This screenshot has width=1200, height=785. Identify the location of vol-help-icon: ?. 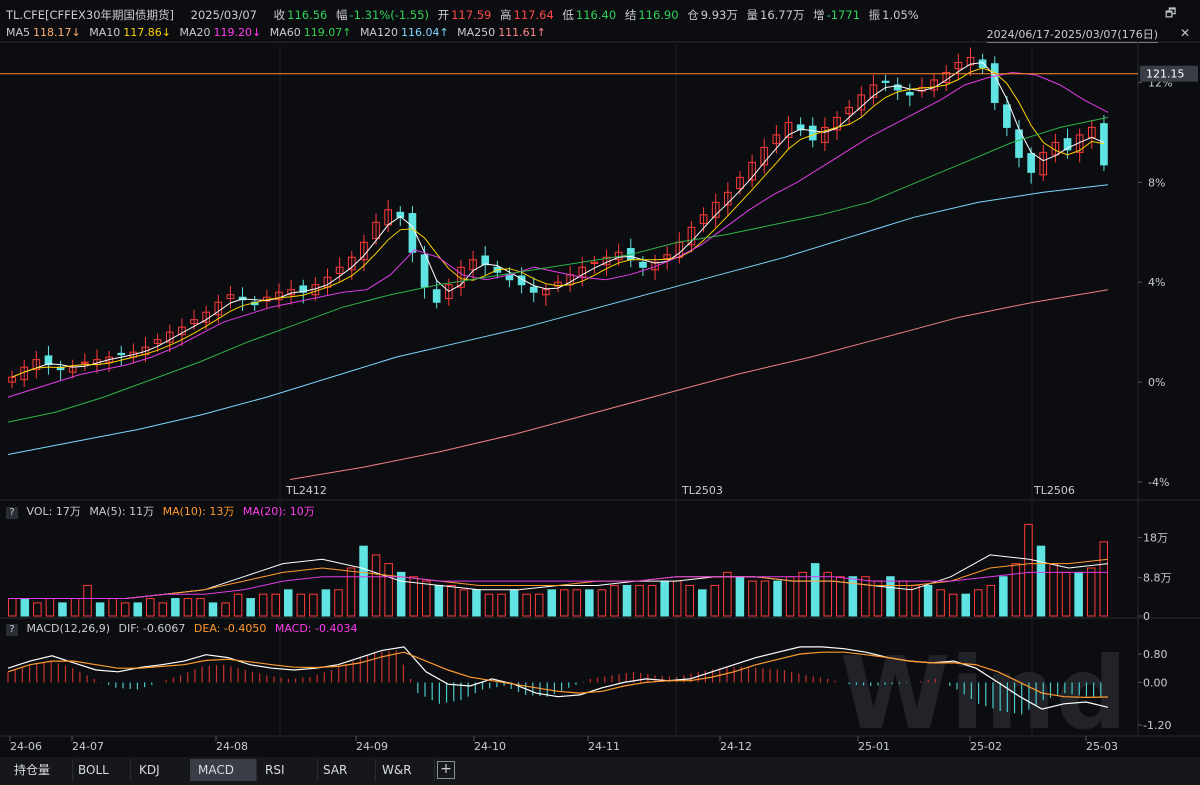
(12, 513).